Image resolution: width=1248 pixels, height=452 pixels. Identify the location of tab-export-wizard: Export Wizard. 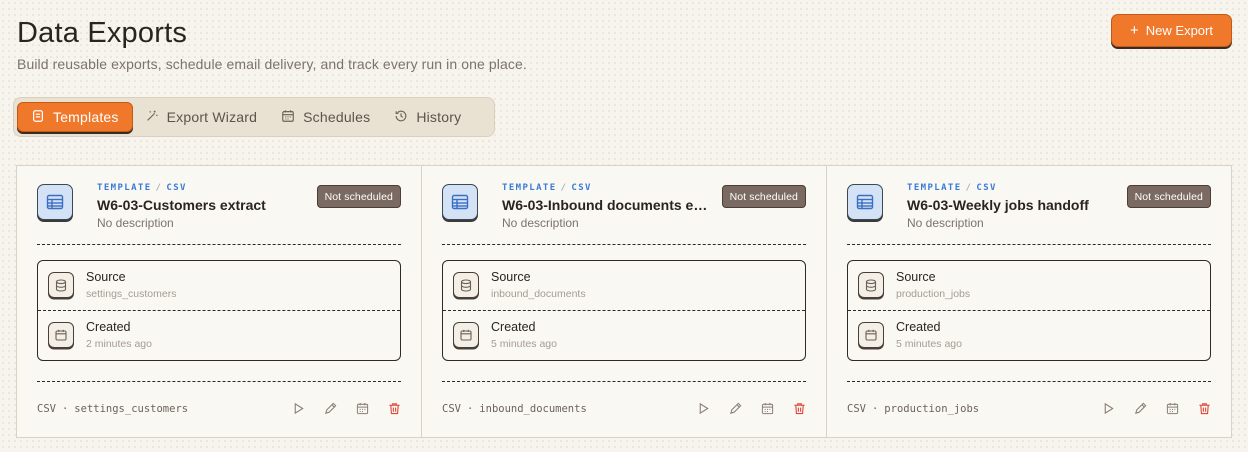
(201, 117).